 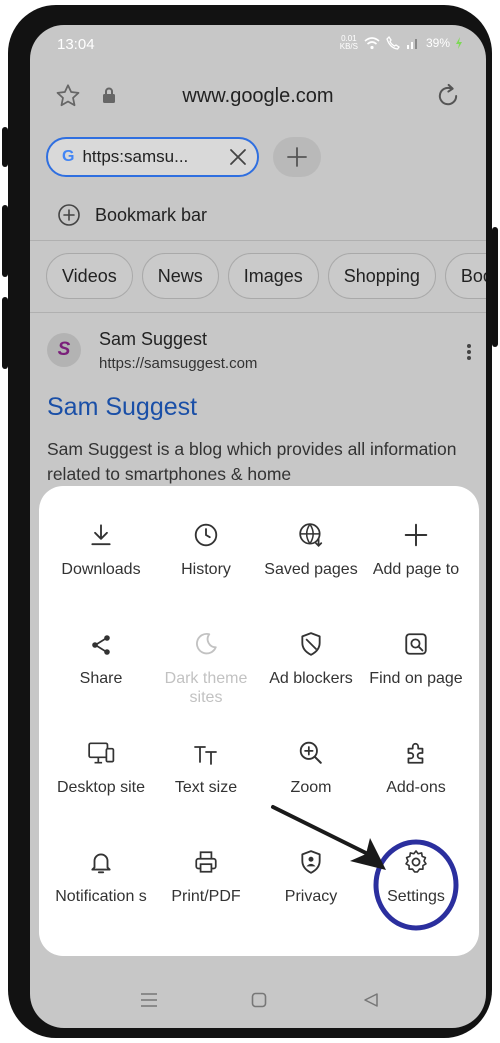 I want to click on menu-item-label: Share, so click(x=101, y=678).